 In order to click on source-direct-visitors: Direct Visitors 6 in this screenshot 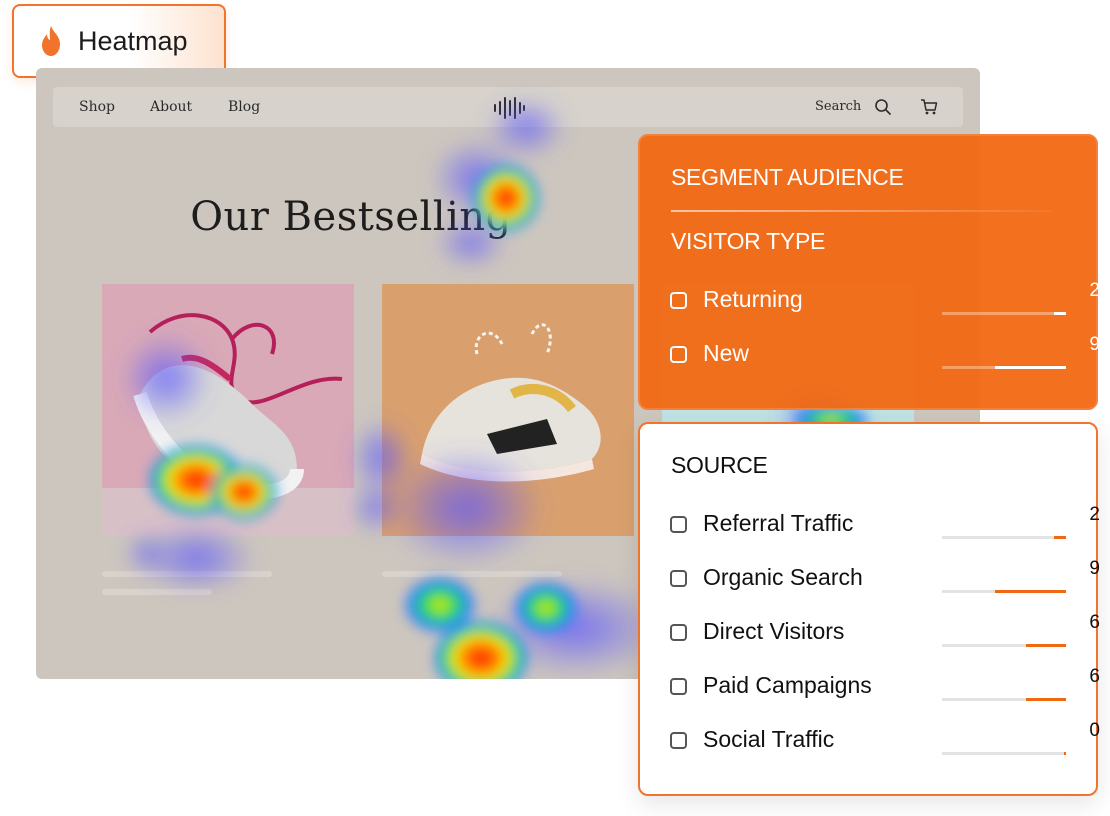, I will do `click(885, 630)`.